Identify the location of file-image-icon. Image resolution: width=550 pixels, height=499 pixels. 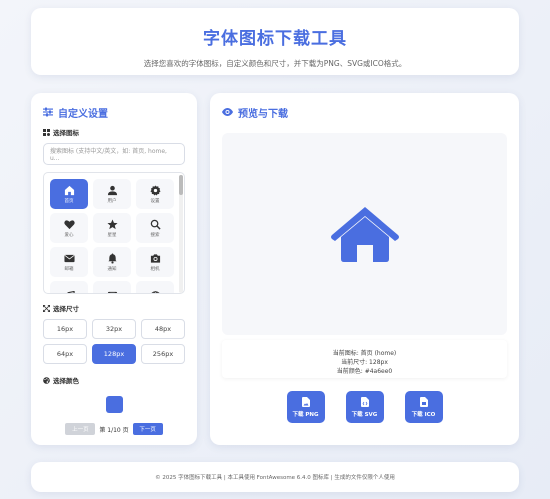
(305, 401).